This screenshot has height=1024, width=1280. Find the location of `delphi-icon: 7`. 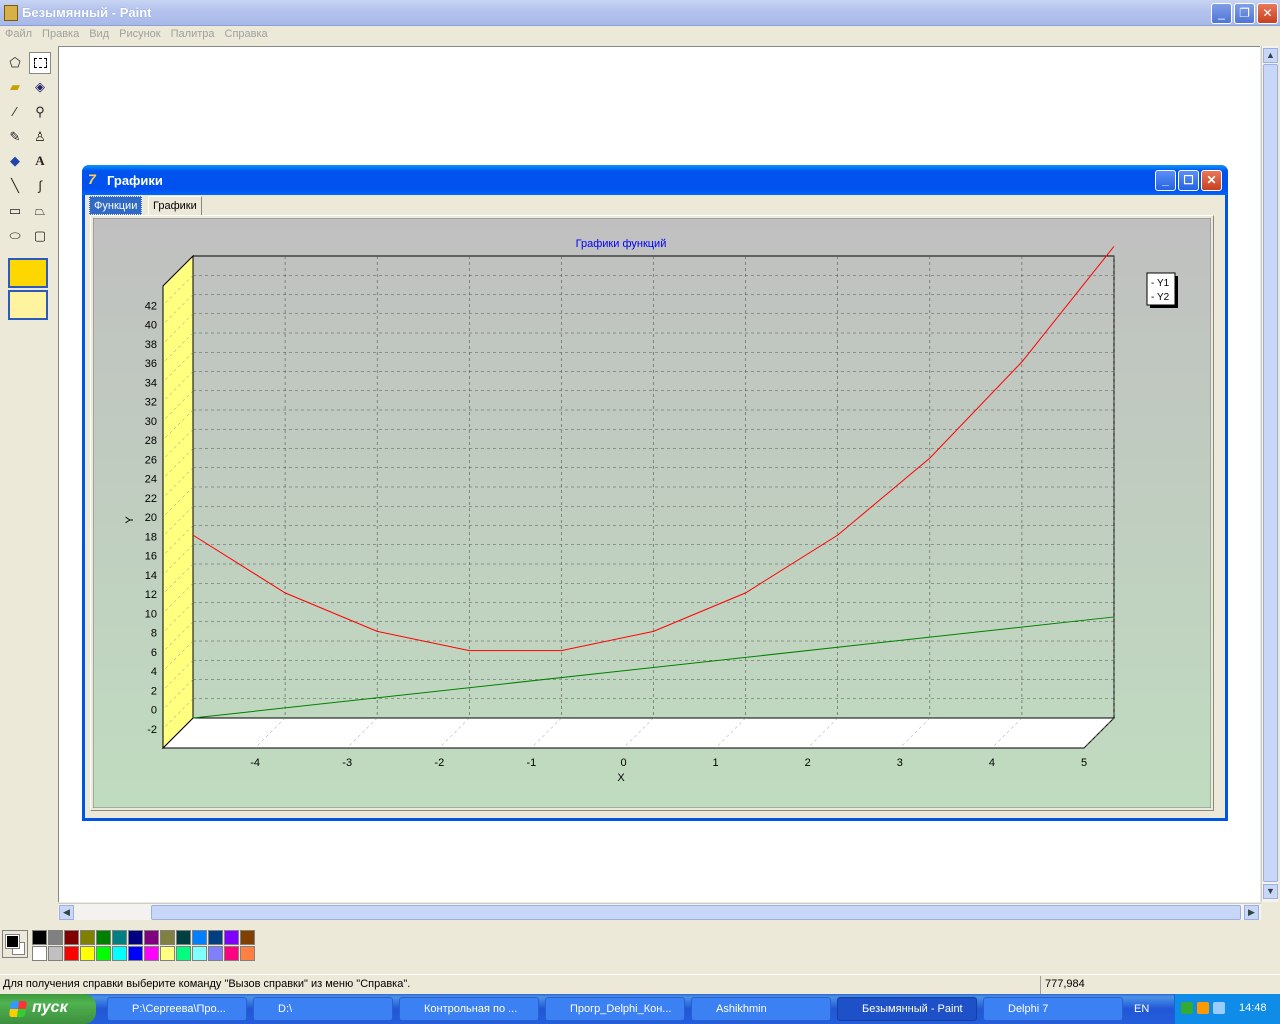

delphi-icon: 7 is located at coordinates (92, 179).